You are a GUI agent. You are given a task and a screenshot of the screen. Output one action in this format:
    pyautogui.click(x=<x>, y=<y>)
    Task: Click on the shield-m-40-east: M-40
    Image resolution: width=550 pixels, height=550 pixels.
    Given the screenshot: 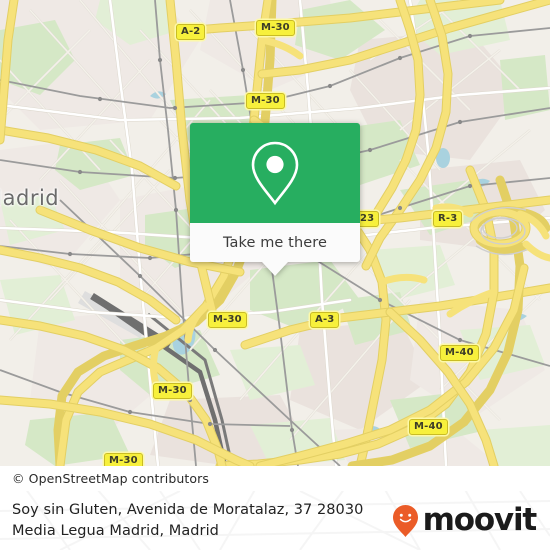 What is the action you would take?
    pyautogui.click(x=459, y=353)
    